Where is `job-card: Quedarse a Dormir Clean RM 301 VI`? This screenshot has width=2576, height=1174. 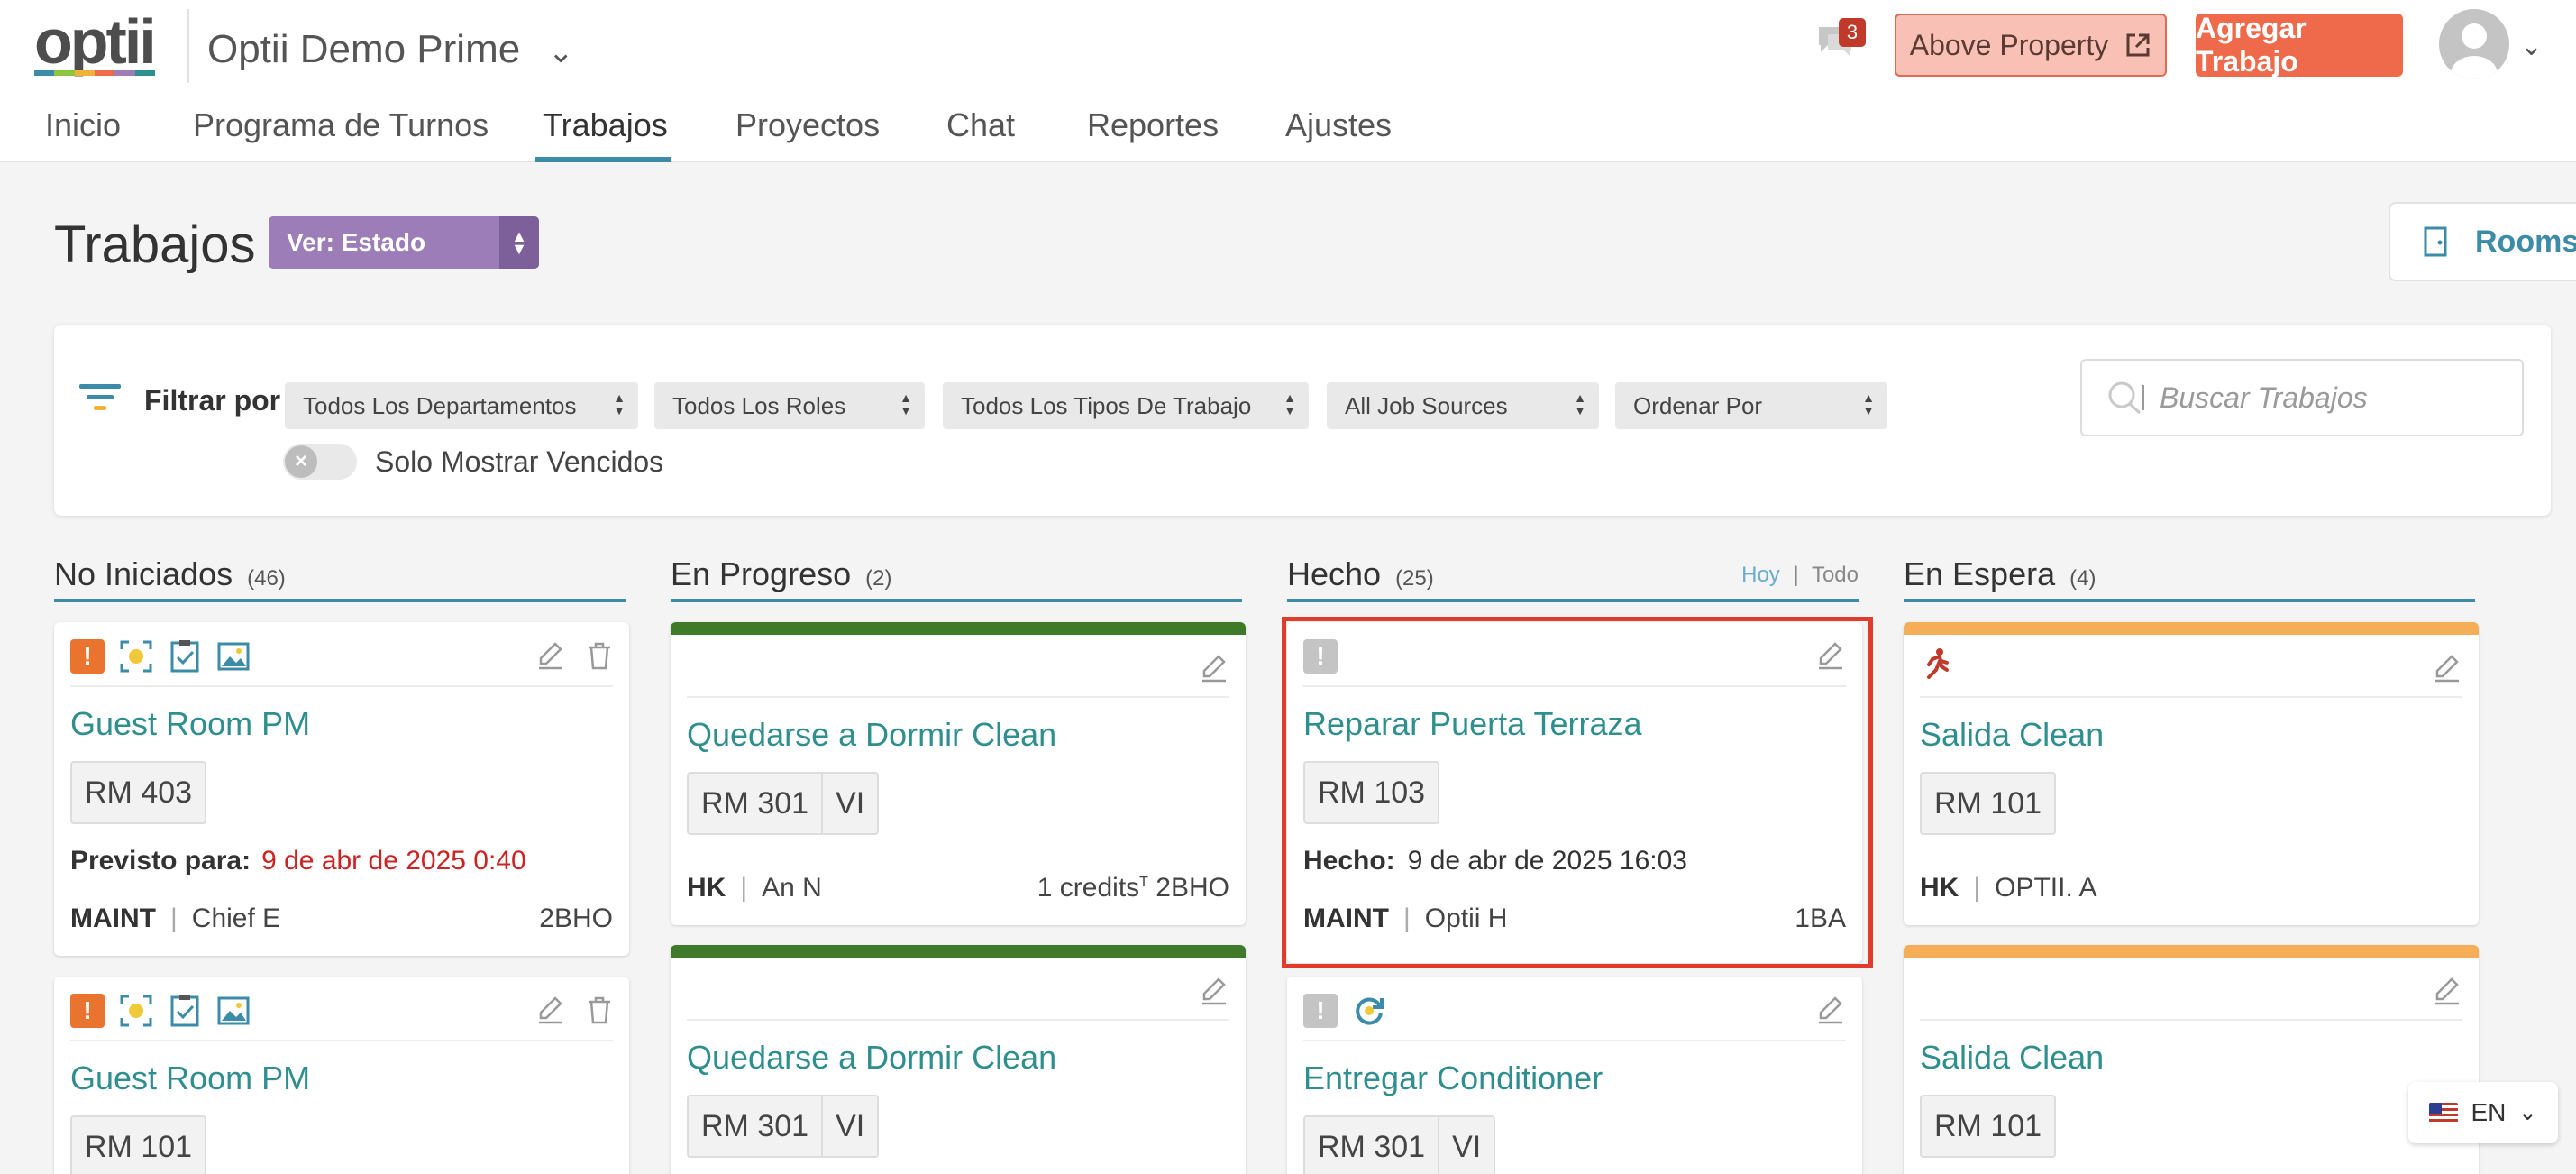 job-card: Quedarse a Dormir Clean RM 301 VI is located at coordinates (959, 1059).